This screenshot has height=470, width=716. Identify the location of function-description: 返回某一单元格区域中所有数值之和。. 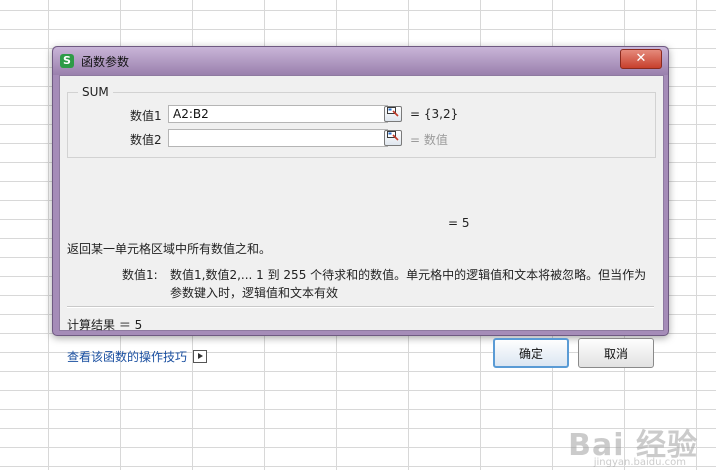
(169, 249).